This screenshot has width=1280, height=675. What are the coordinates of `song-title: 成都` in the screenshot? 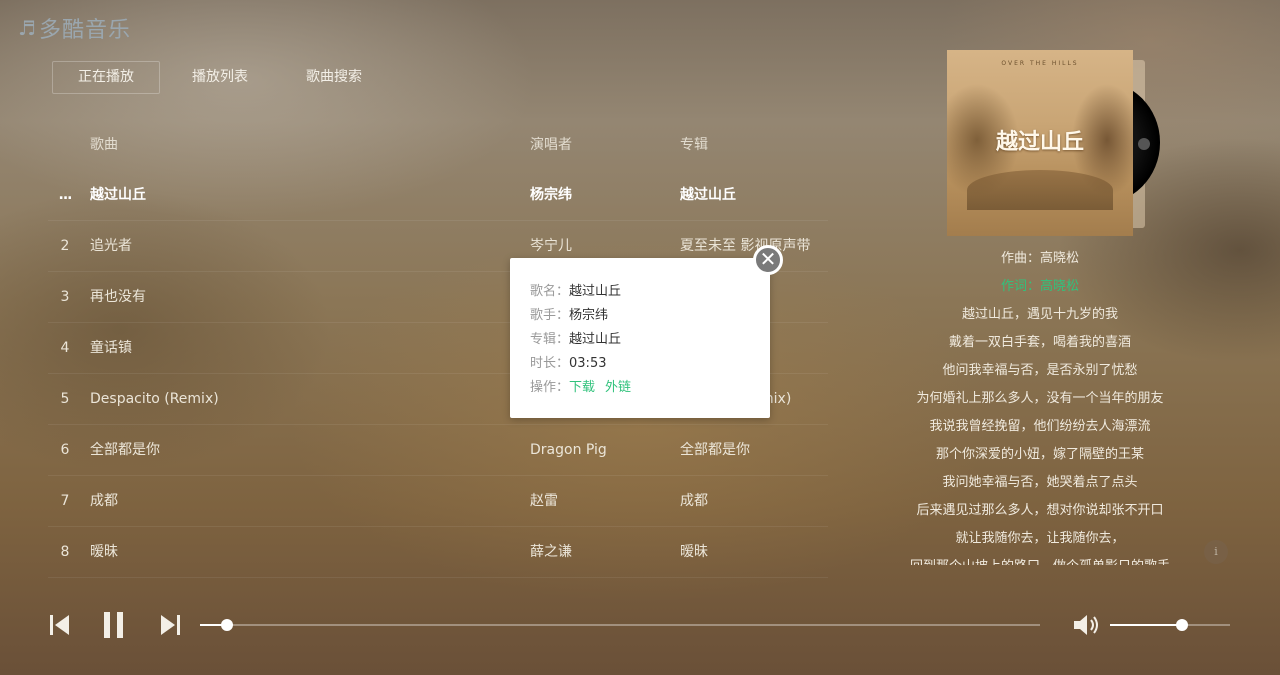 It's located at (104, 501).